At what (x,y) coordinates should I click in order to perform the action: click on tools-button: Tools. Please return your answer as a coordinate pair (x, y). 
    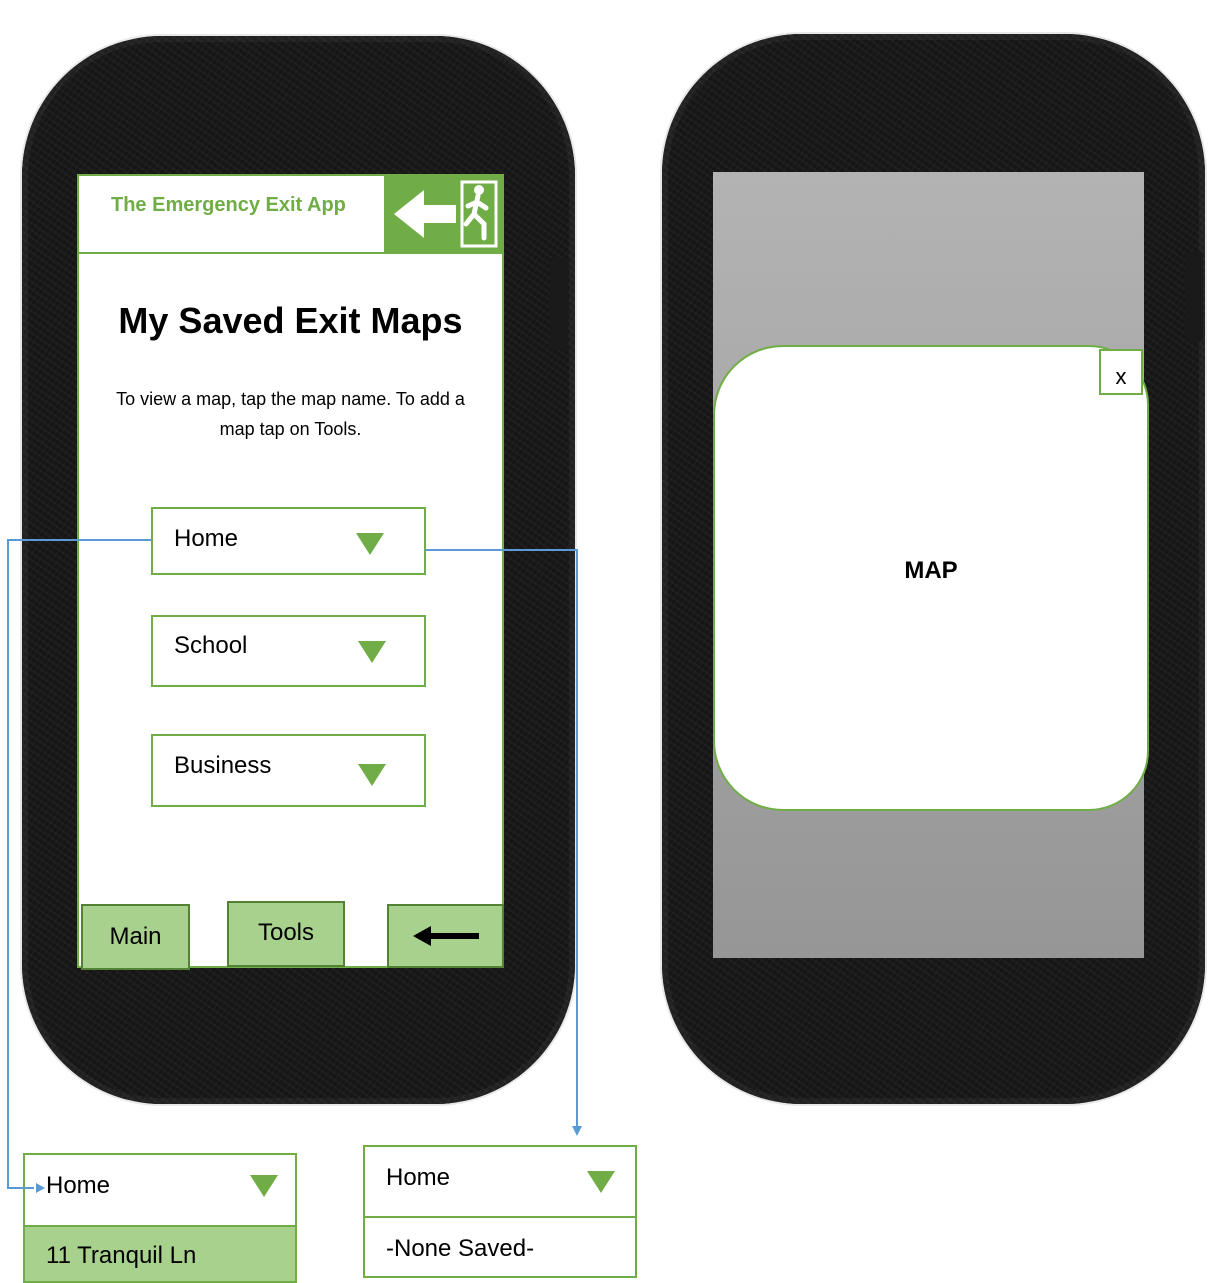
    Looking at the image, I should click on (286, 934).